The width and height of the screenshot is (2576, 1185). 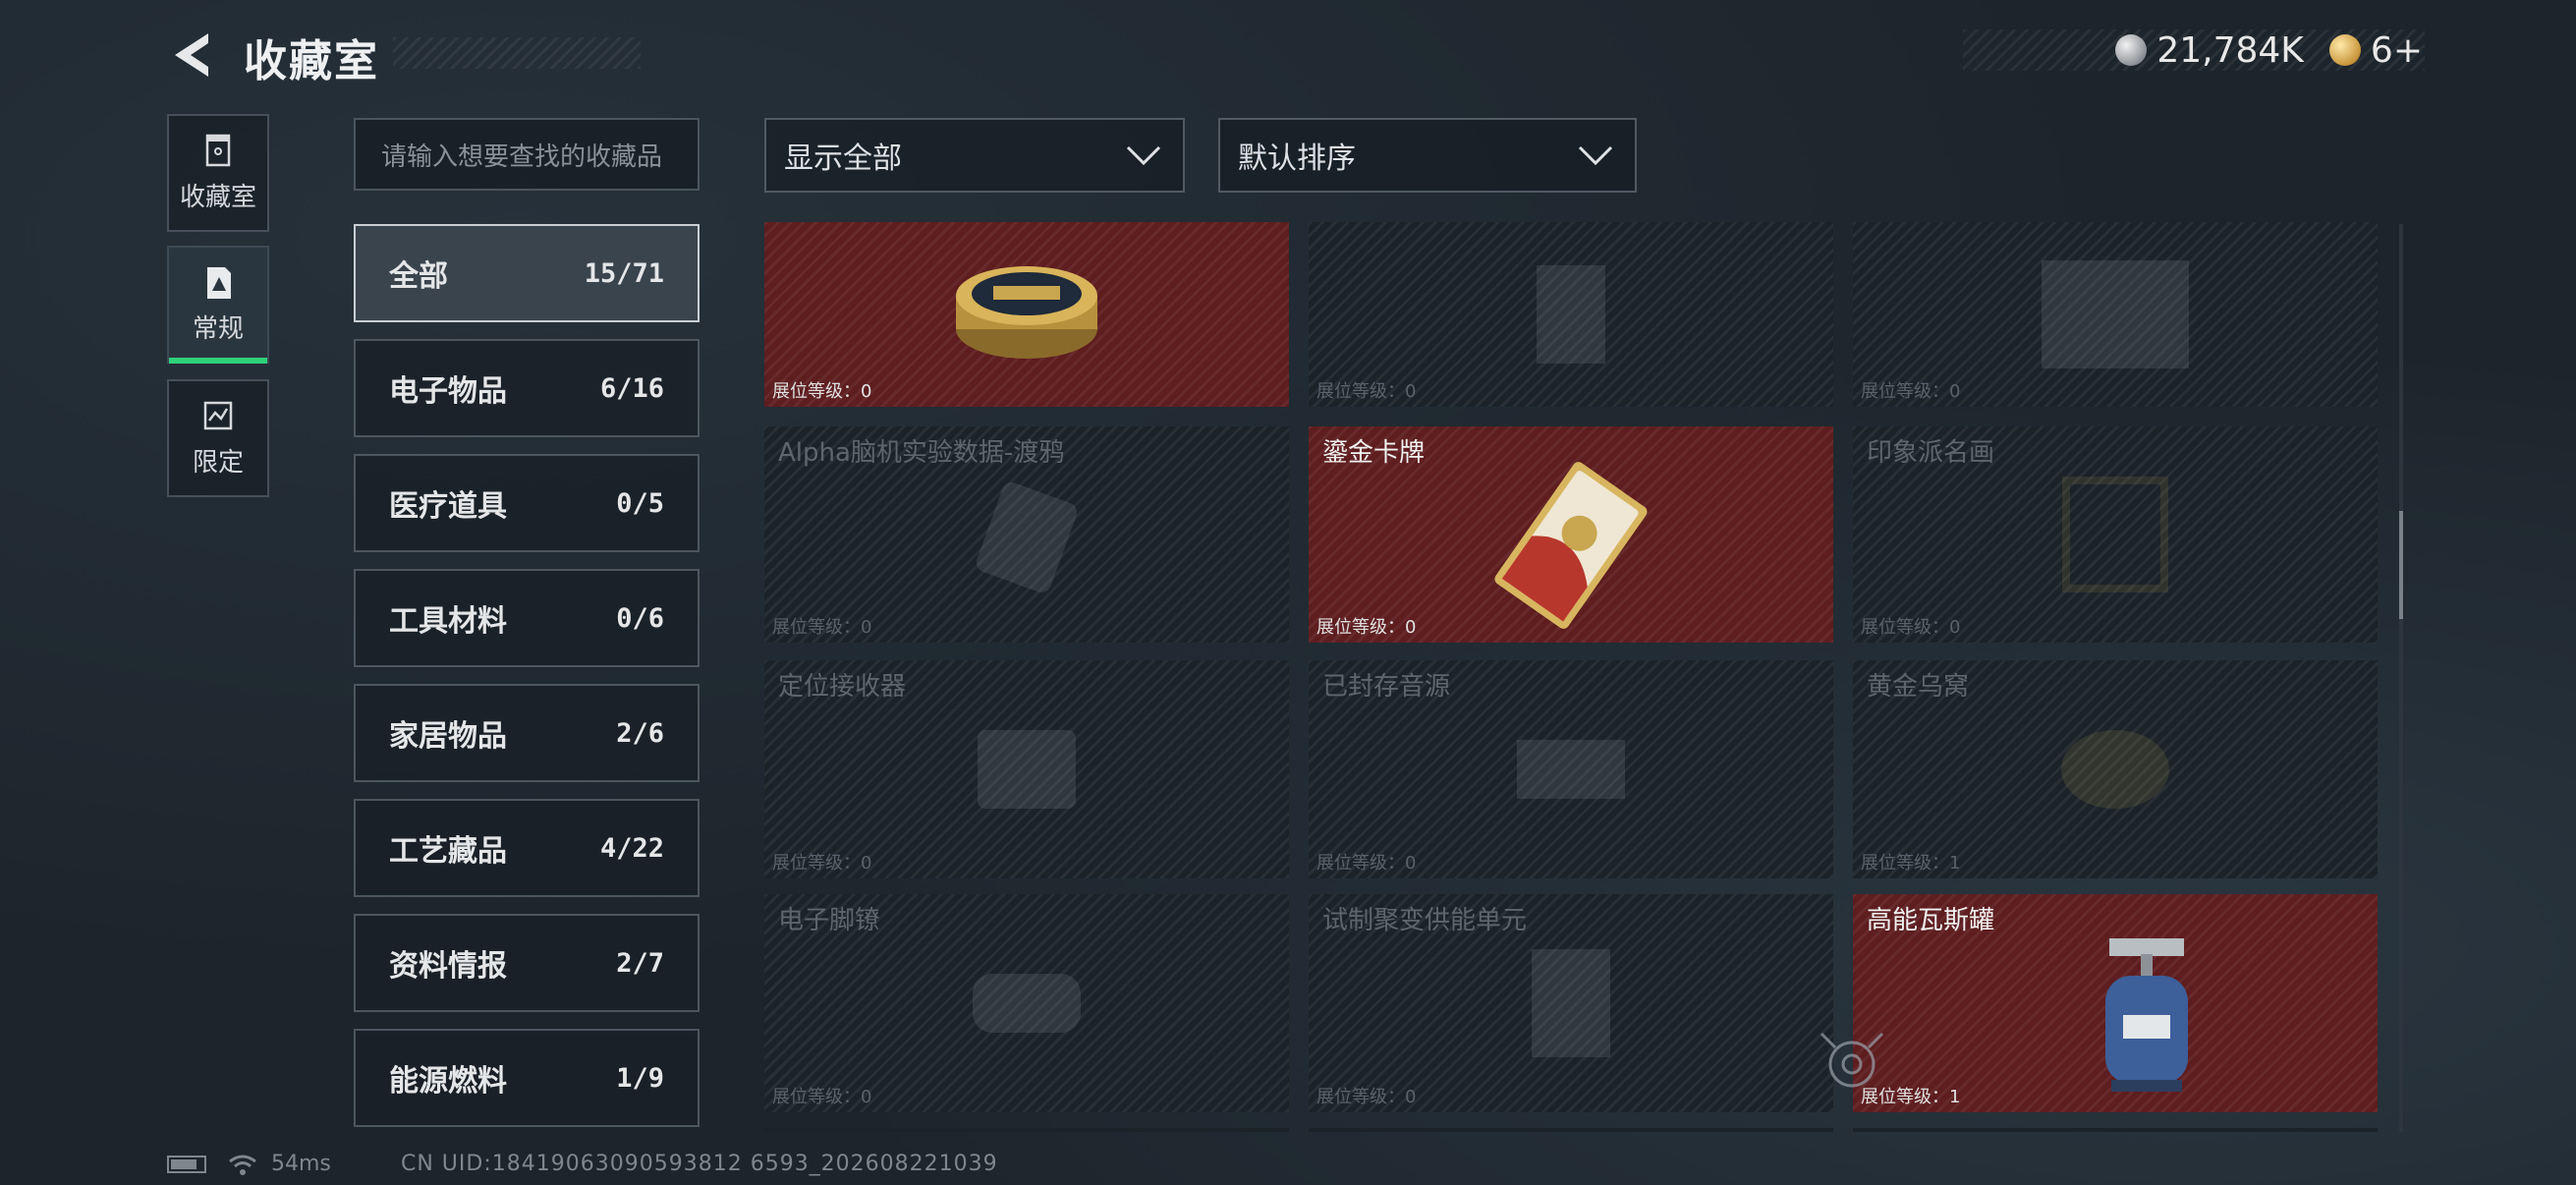 I want to click on collection-item: 黄金乌窝 展位等级：1, so click(x=2115, y=769).